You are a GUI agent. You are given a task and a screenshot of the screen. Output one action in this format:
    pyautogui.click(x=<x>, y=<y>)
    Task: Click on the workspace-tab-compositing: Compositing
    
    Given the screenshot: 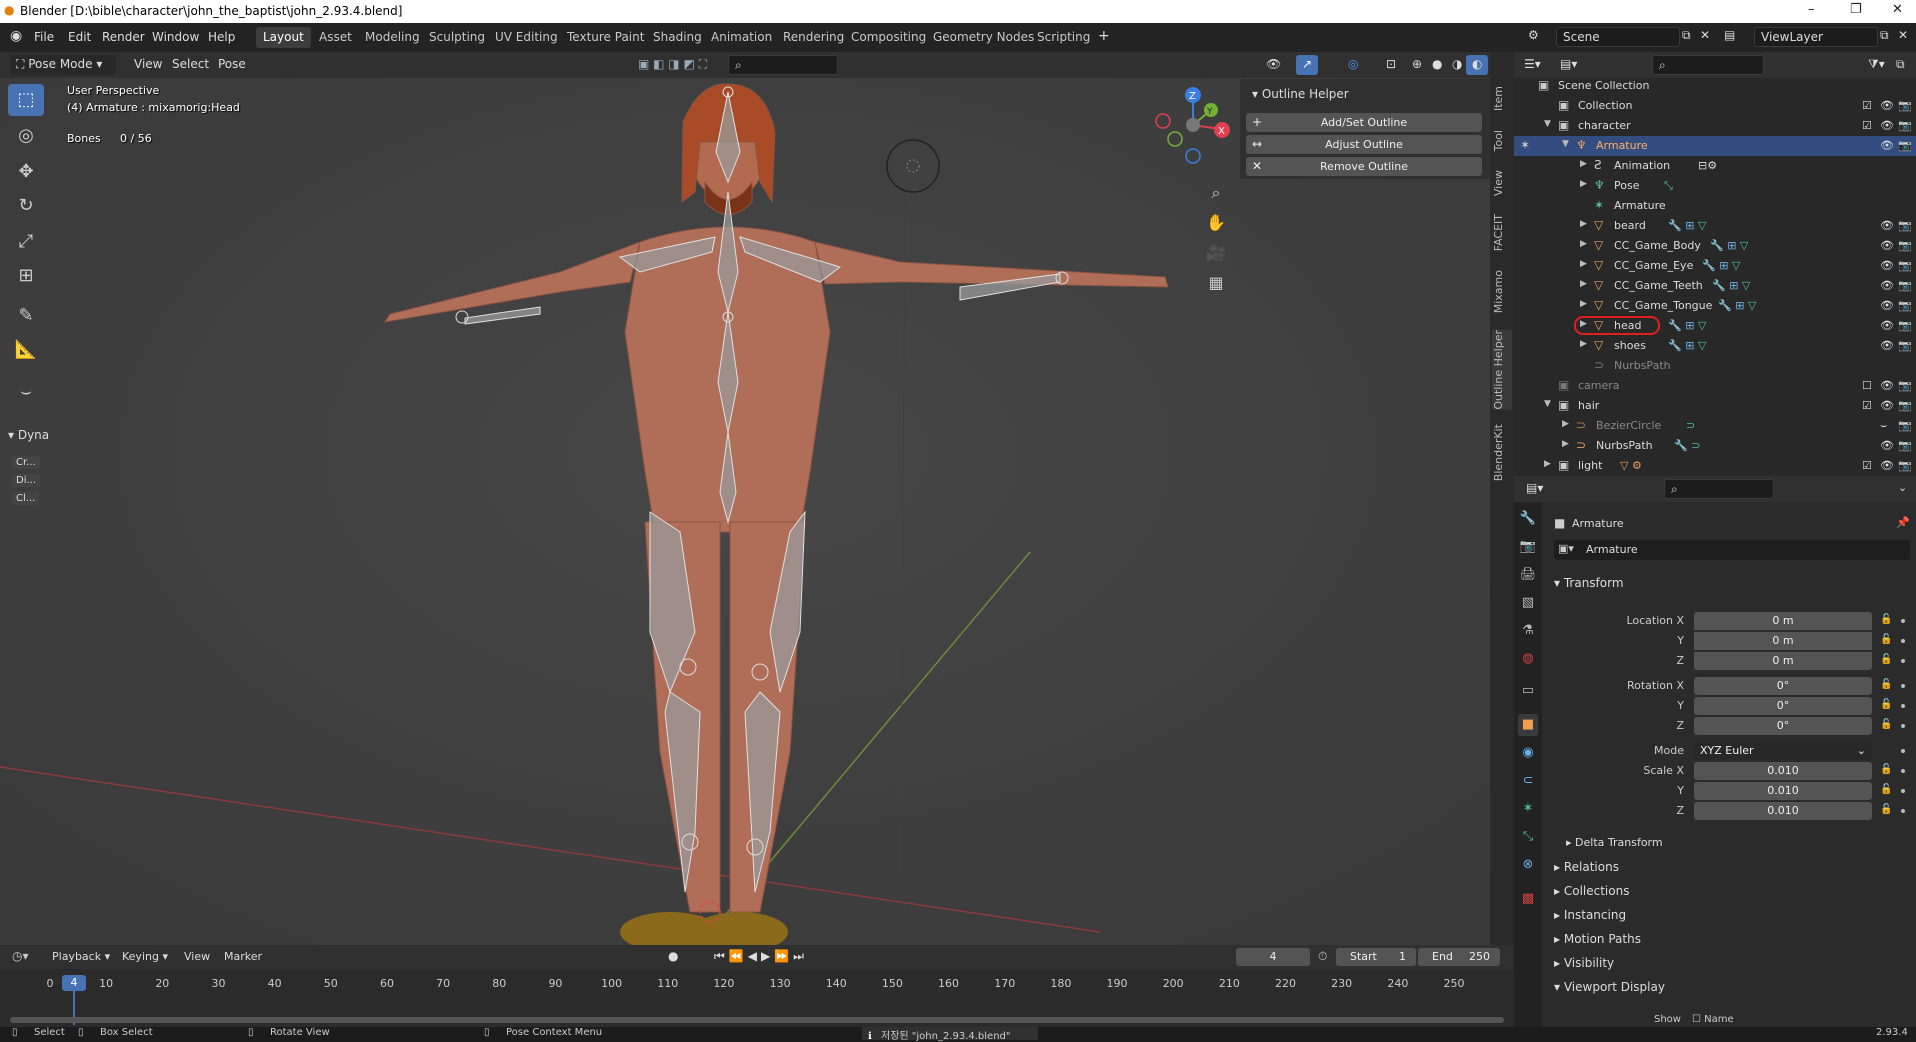 What is the action you would take?
    pyautogui.click(x=888, y=37)
    